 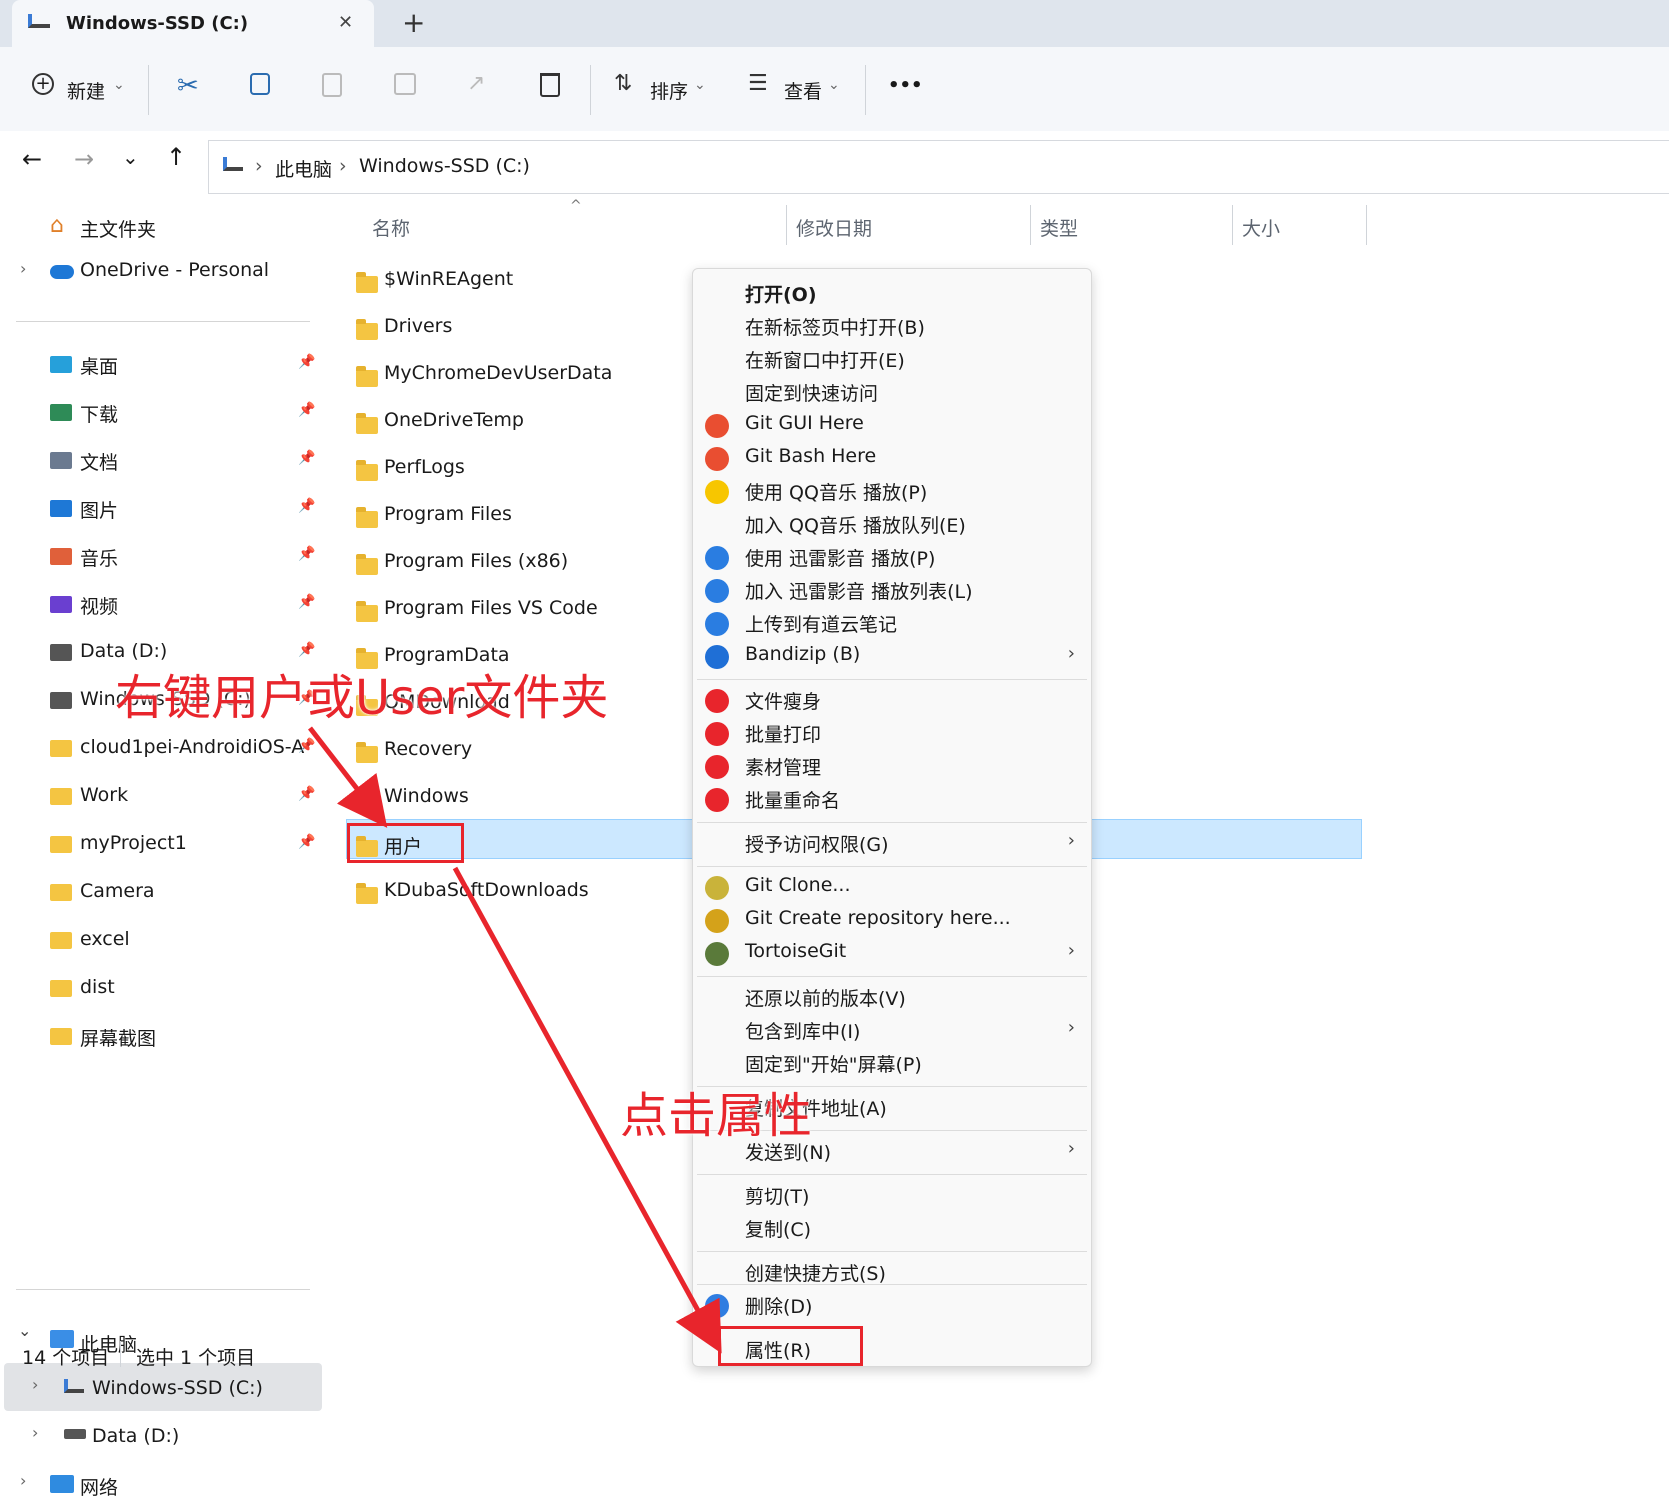 I want to click on arrow-to-user-folder, so click(x=348, y=777).